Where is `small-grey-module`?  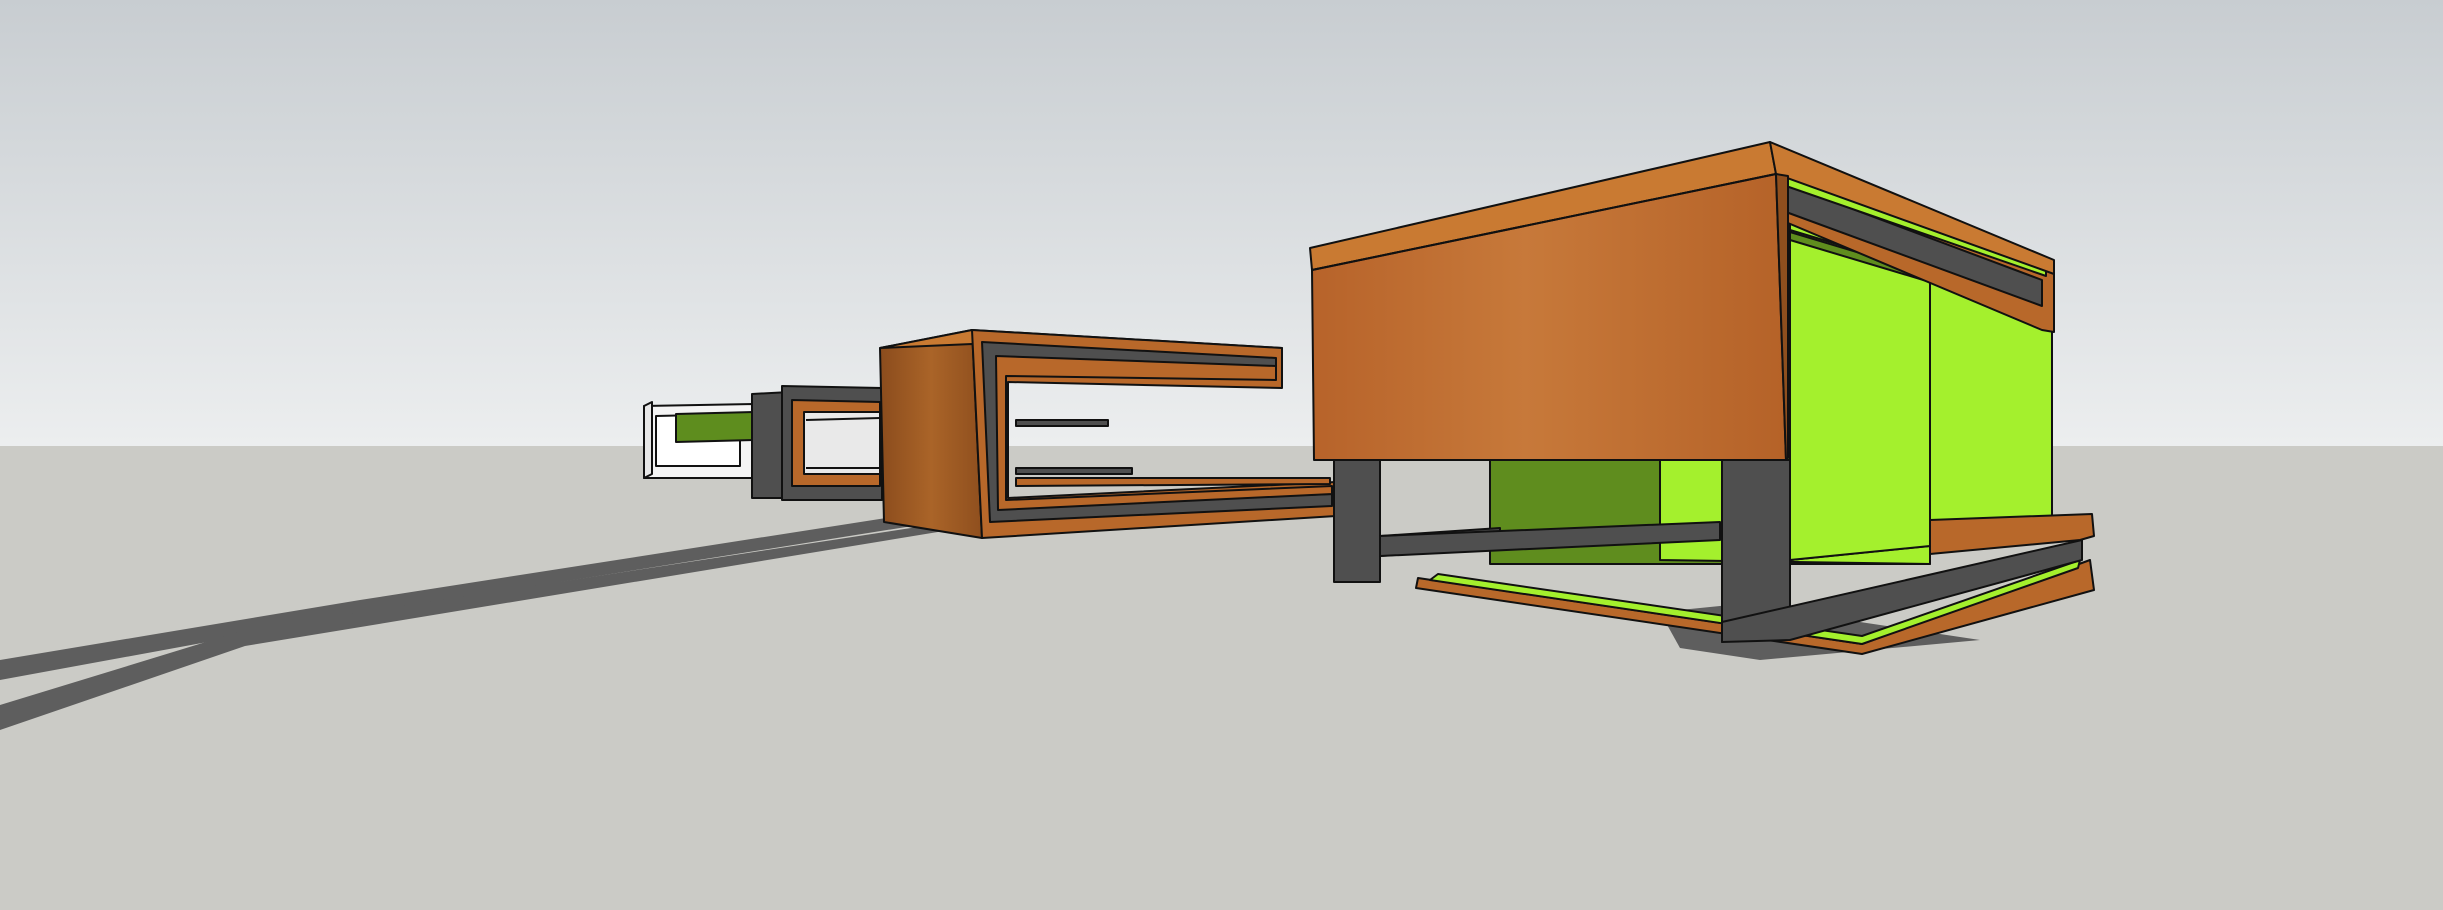 small-grey-module is located at coordinates (817, 443).